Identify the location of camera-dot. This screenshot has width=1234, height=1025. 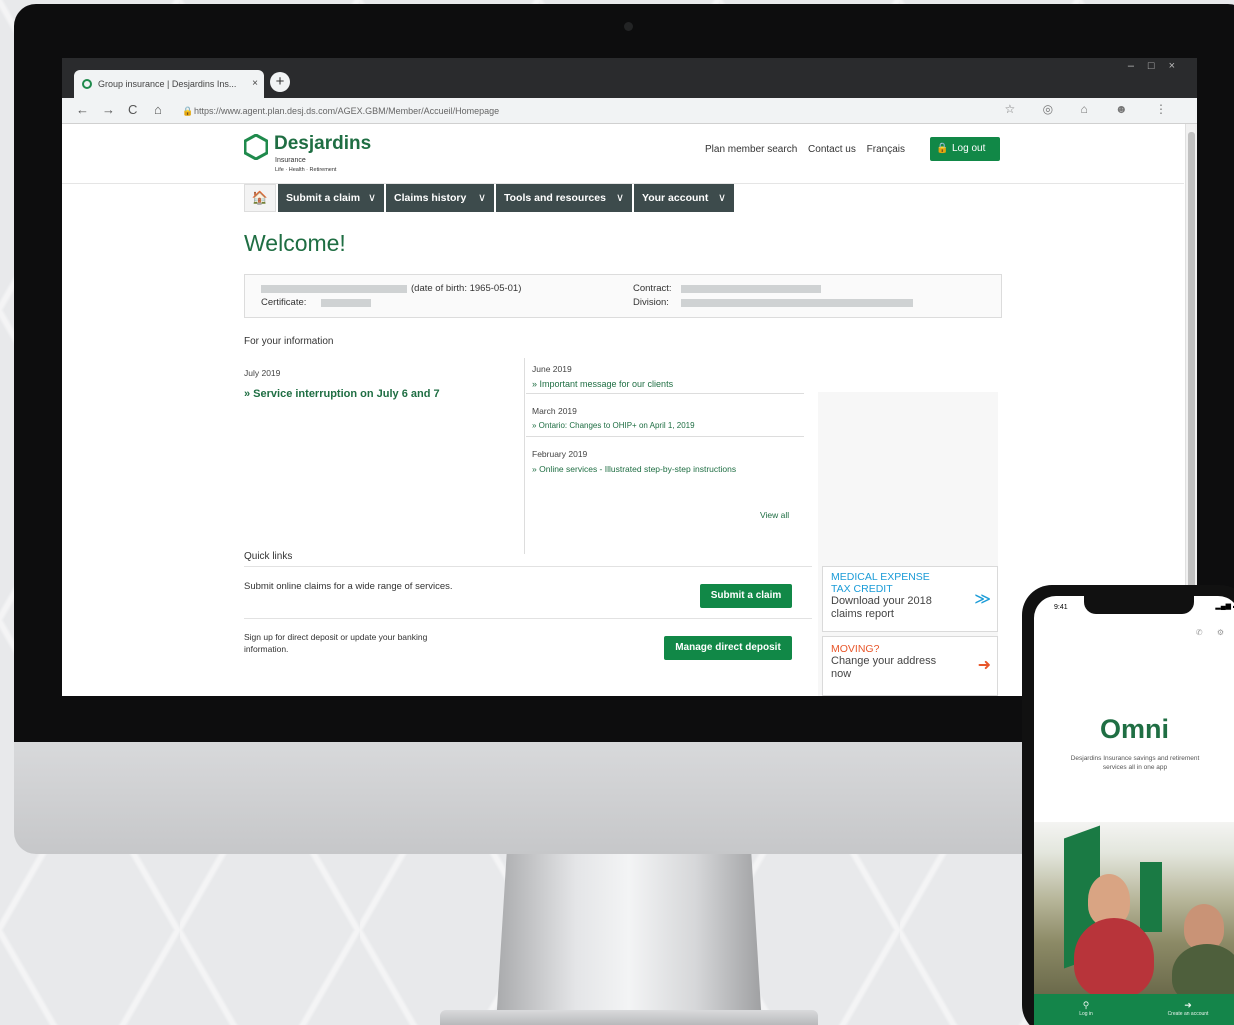
(628, 26).